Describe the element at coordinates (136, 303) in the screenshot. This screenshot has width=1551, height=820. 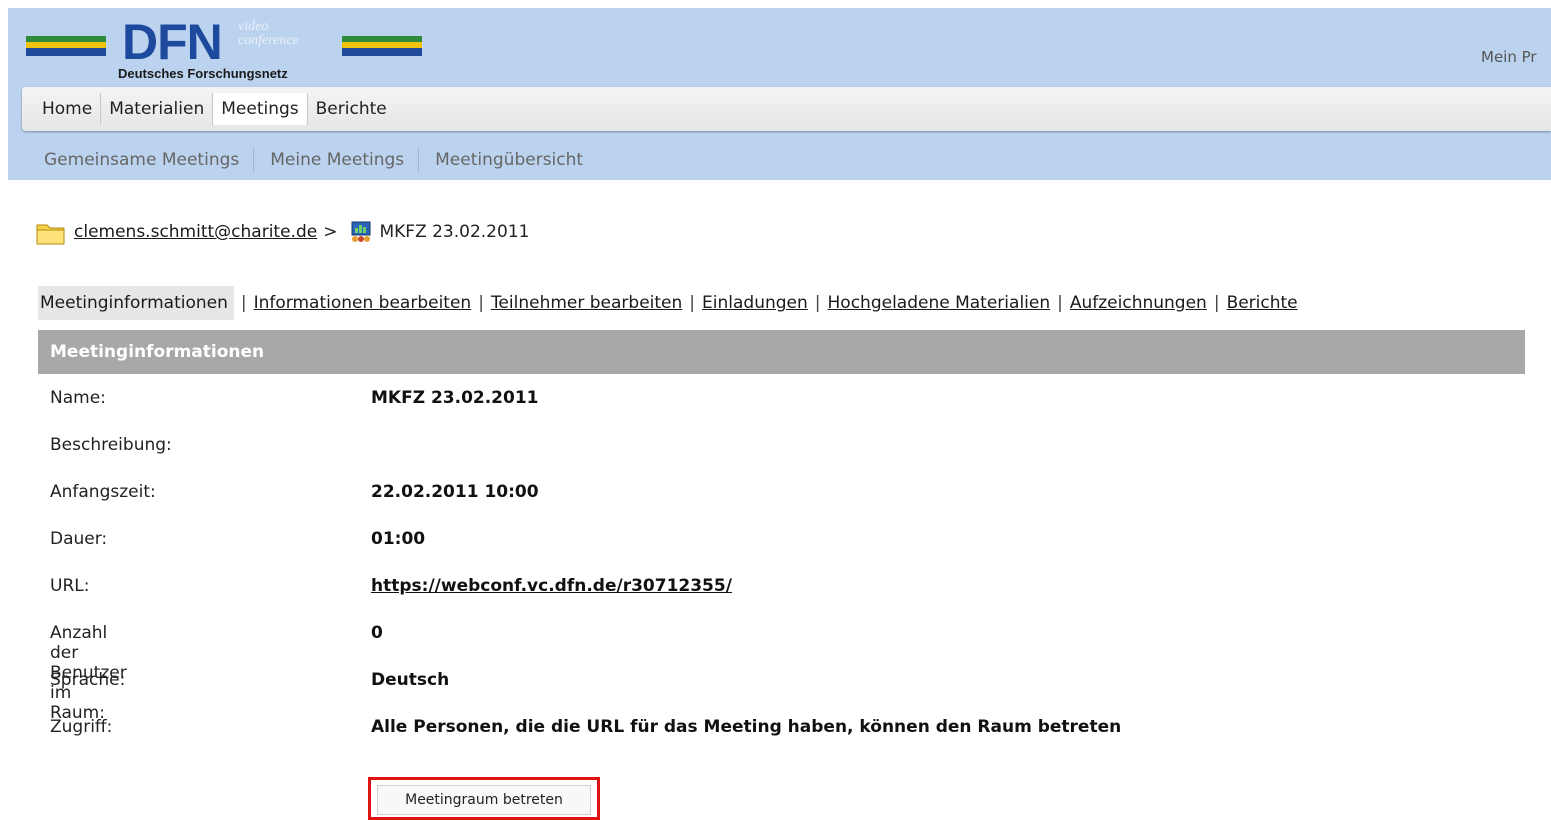
I see `tab-meetinginformationen: Meetinginformationen` at that location.